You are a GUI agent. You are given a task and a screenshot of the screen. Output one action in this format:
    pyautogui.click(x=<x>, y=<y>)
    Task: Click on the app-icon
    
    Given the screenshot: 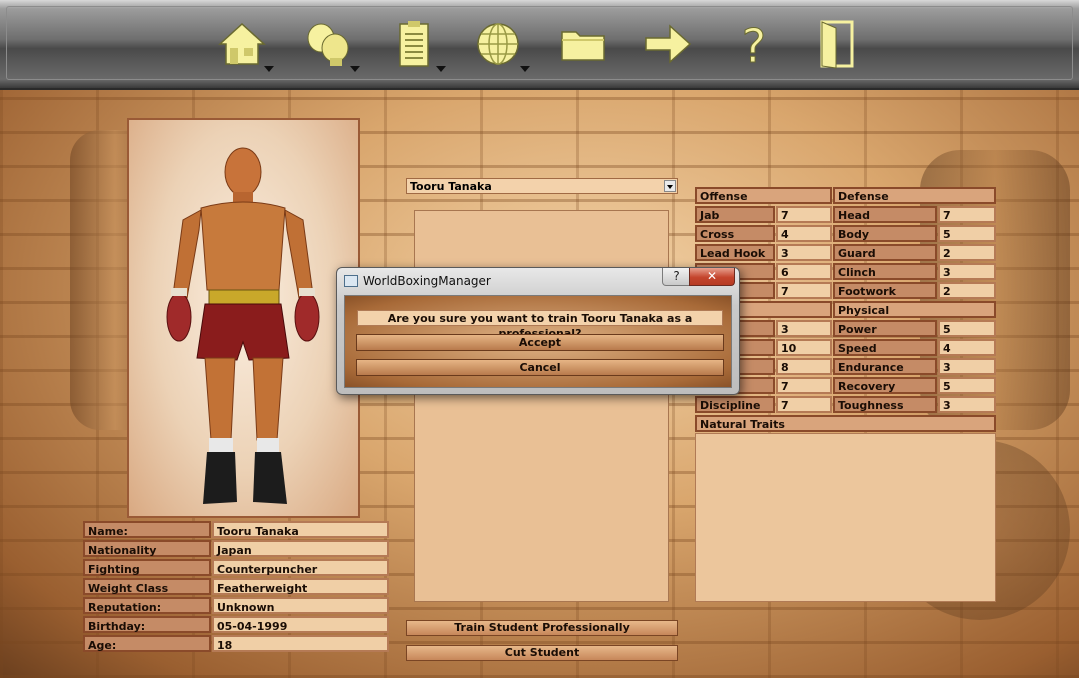 What is the action you would take?
    pyautogui.click(x=351, y=281)
    